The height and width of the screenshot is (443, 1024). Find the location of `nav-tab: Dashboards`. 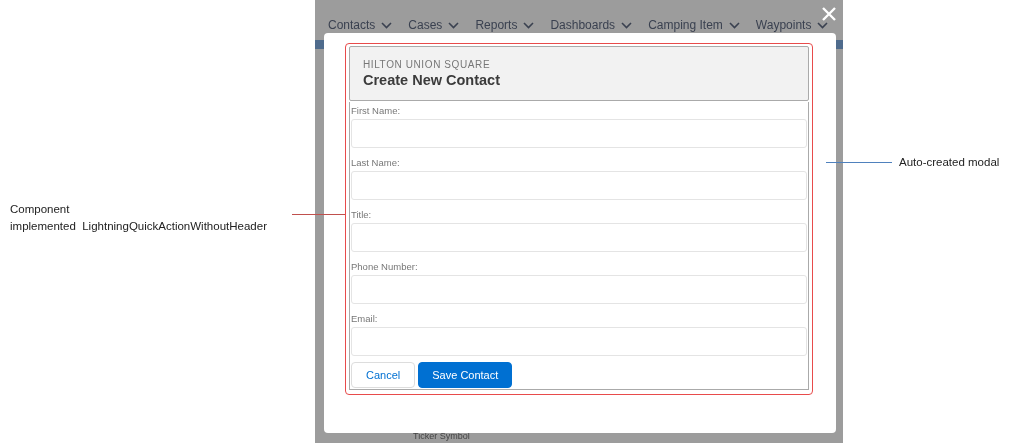

nav-tab: Dashboards is located at coordinates (583, 25).